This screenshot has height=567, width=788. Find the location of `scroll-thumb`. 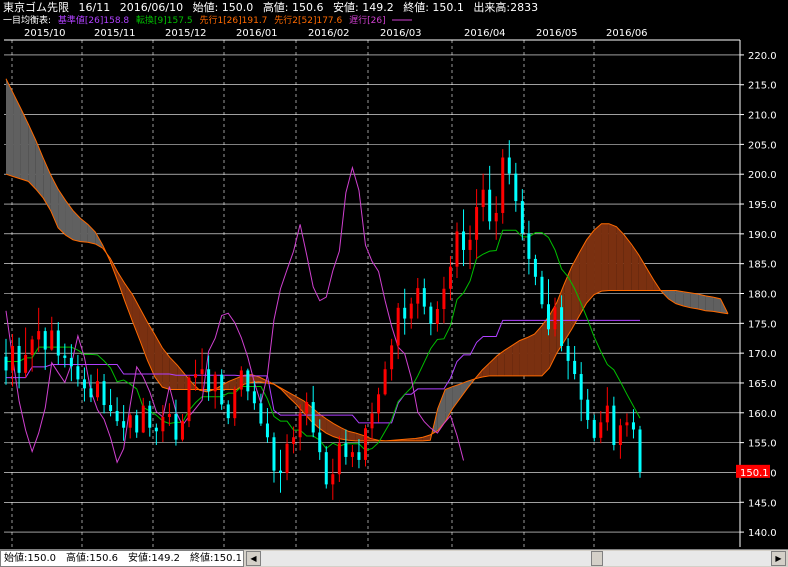

scroll-thumb is located at coordinates (597, 558).